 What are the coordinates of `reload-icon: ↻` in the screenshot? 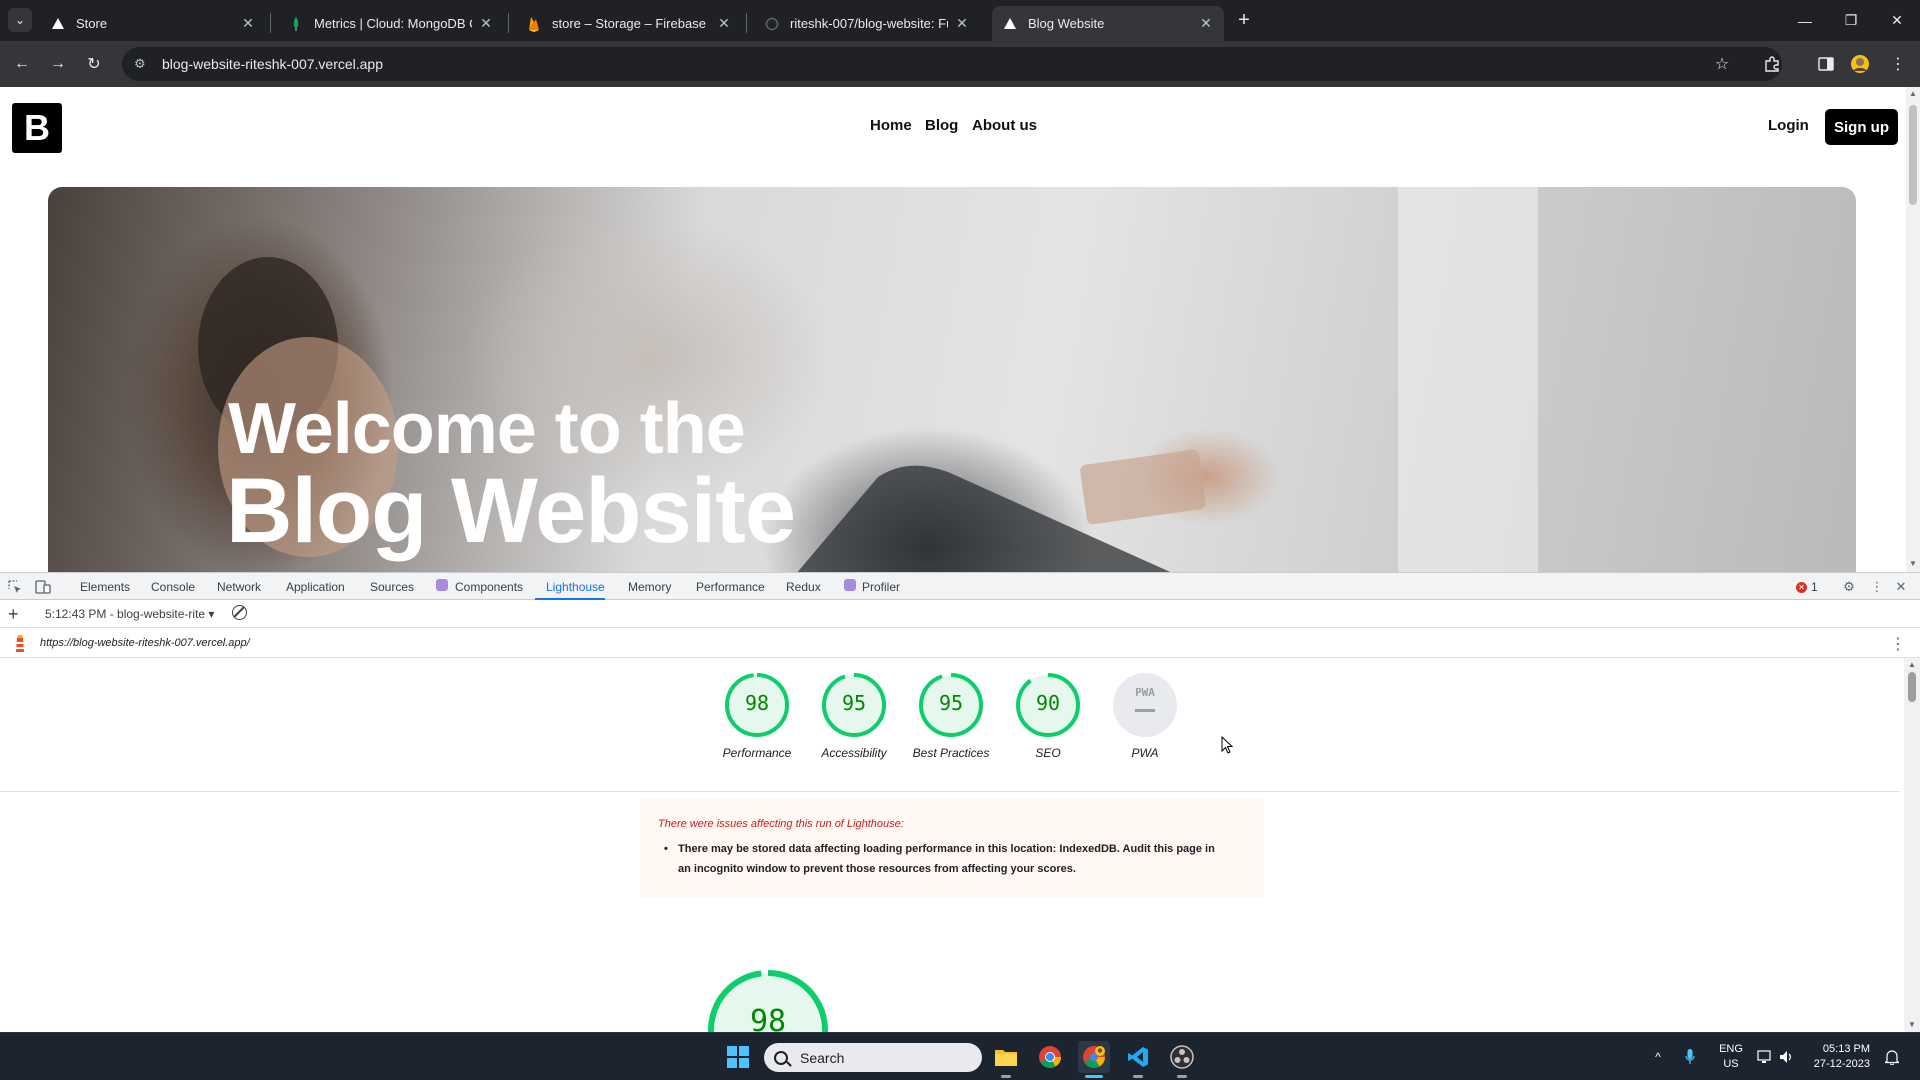 It's located at (94, 64).